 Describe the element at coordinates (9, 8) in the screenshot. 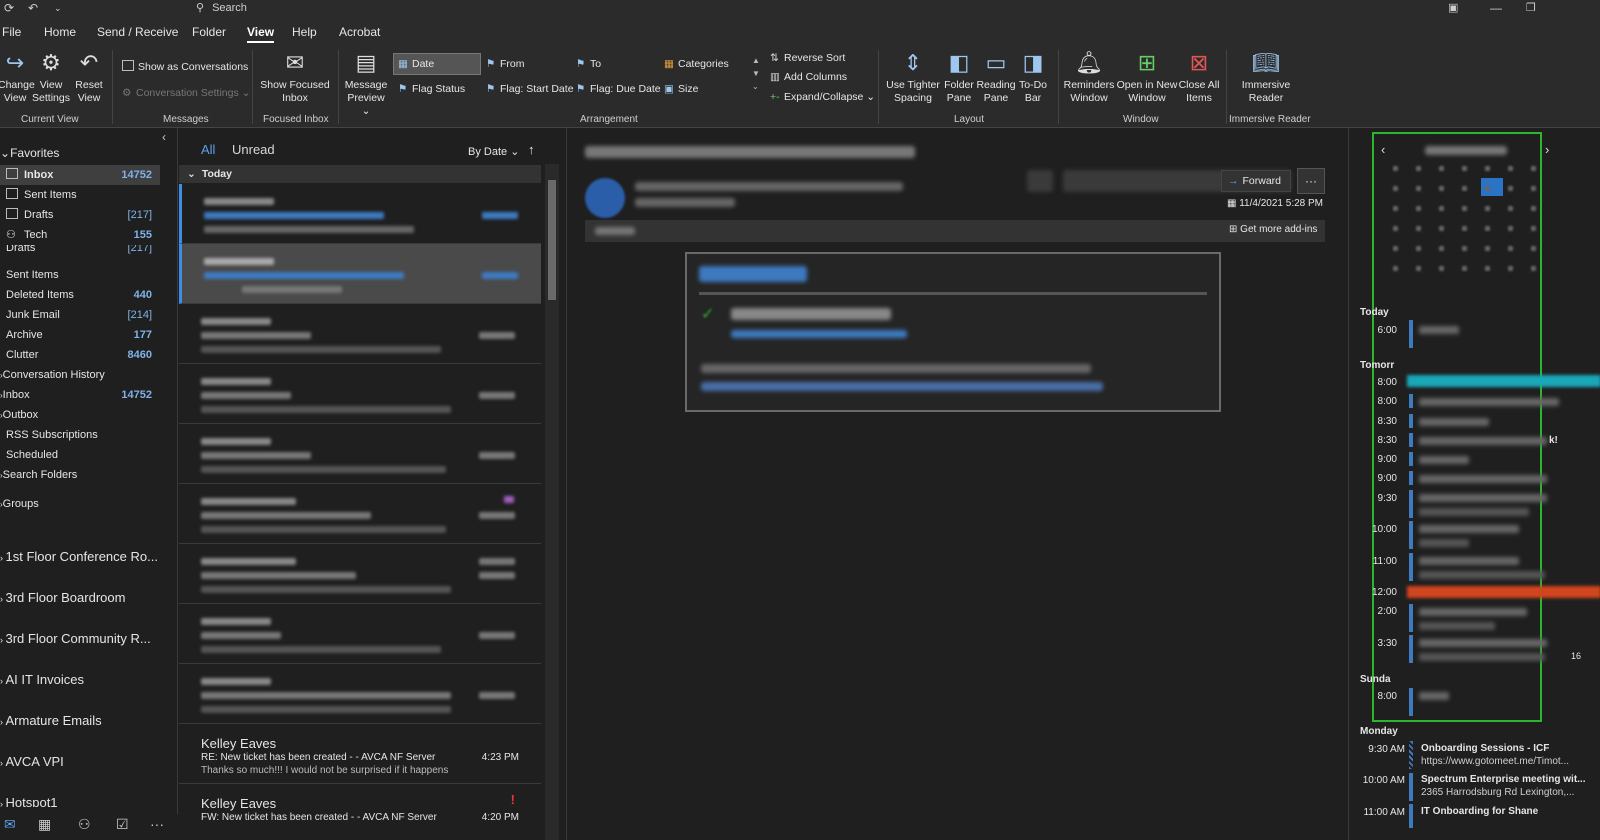

I see `sync-icon: ⟳` at that location.